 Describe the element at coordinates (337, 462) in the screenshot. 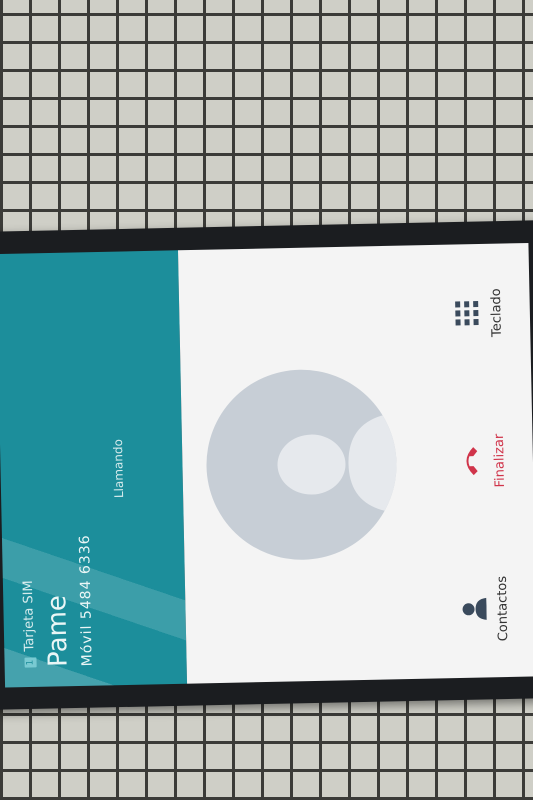

I see `person-silhouette-icon` at that location.